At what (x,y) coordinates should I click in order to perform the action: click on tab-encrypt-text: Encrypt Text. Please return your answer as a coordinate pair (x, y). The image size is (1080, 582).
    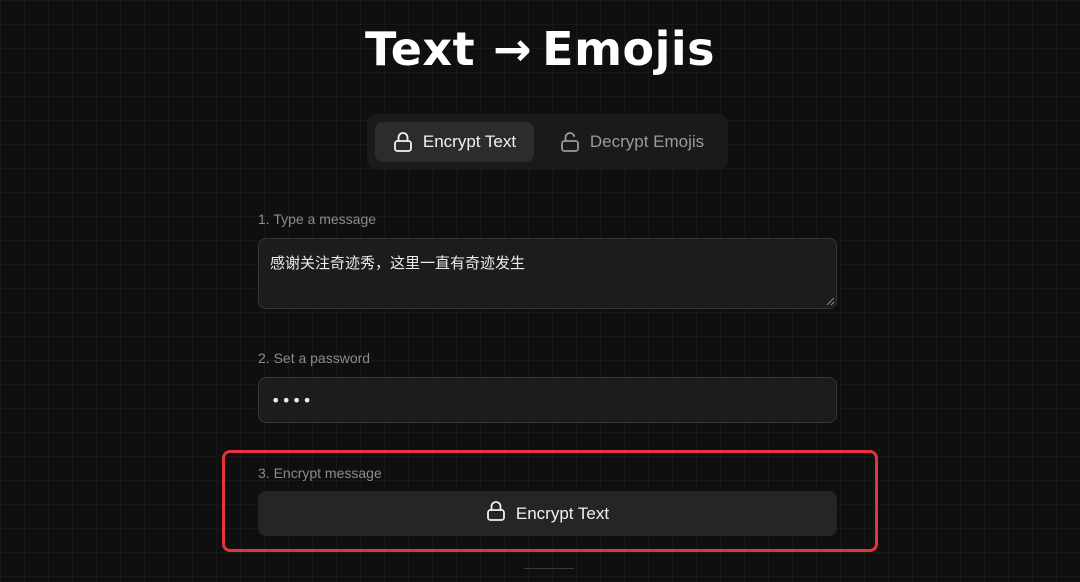
    Looking at the image, I should click on (454, 142).